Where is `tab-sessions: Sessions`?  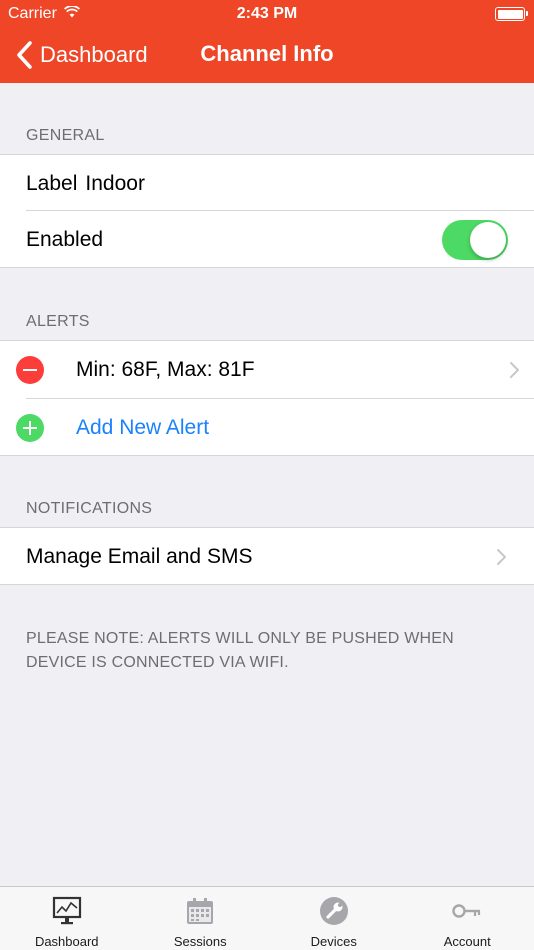
tab-sessions: Sessions is located at coordinates (201, 918).